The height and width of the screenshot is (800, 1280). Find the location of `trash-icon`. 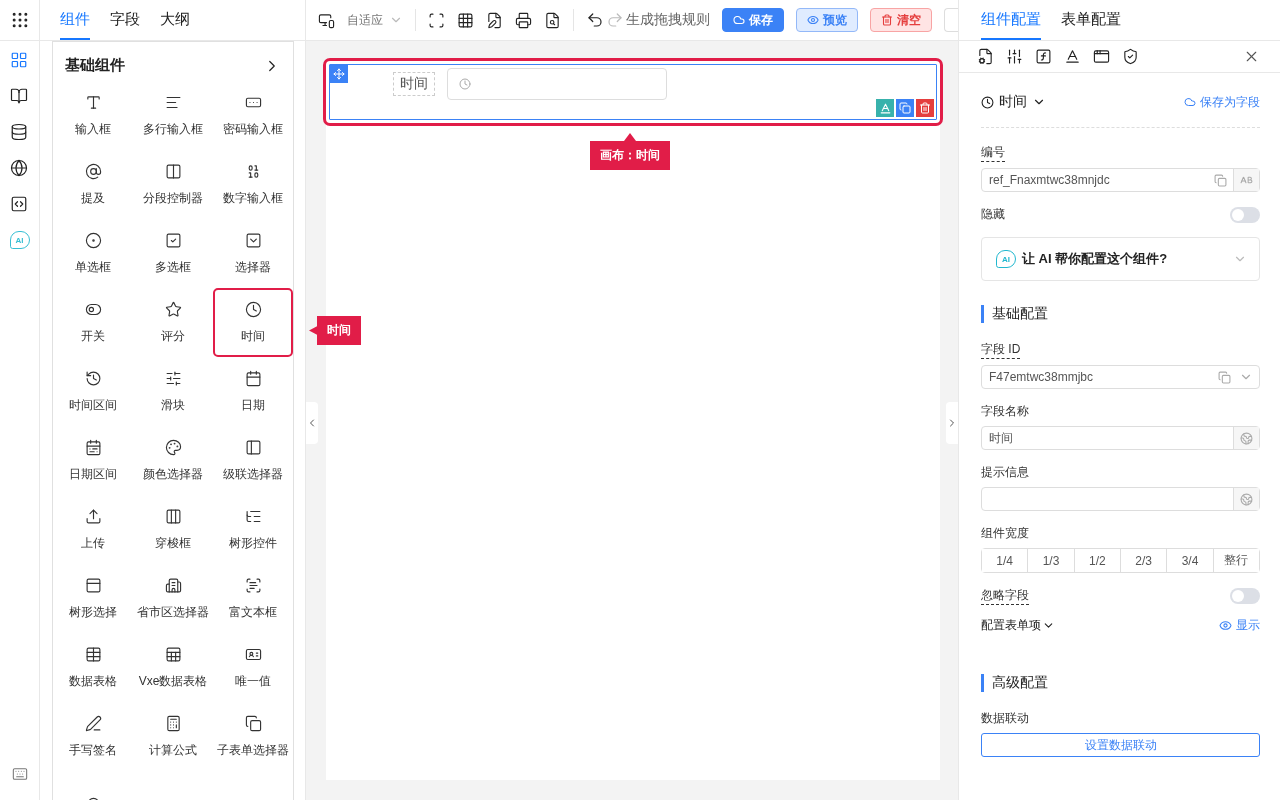

trash-icon is located at coordinates (887, 20).